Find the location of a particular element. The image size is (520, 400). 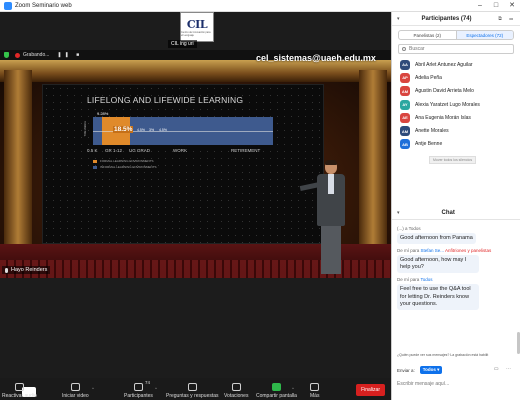

participants-title: Participantes (74) is located at coordinates (446, 18).